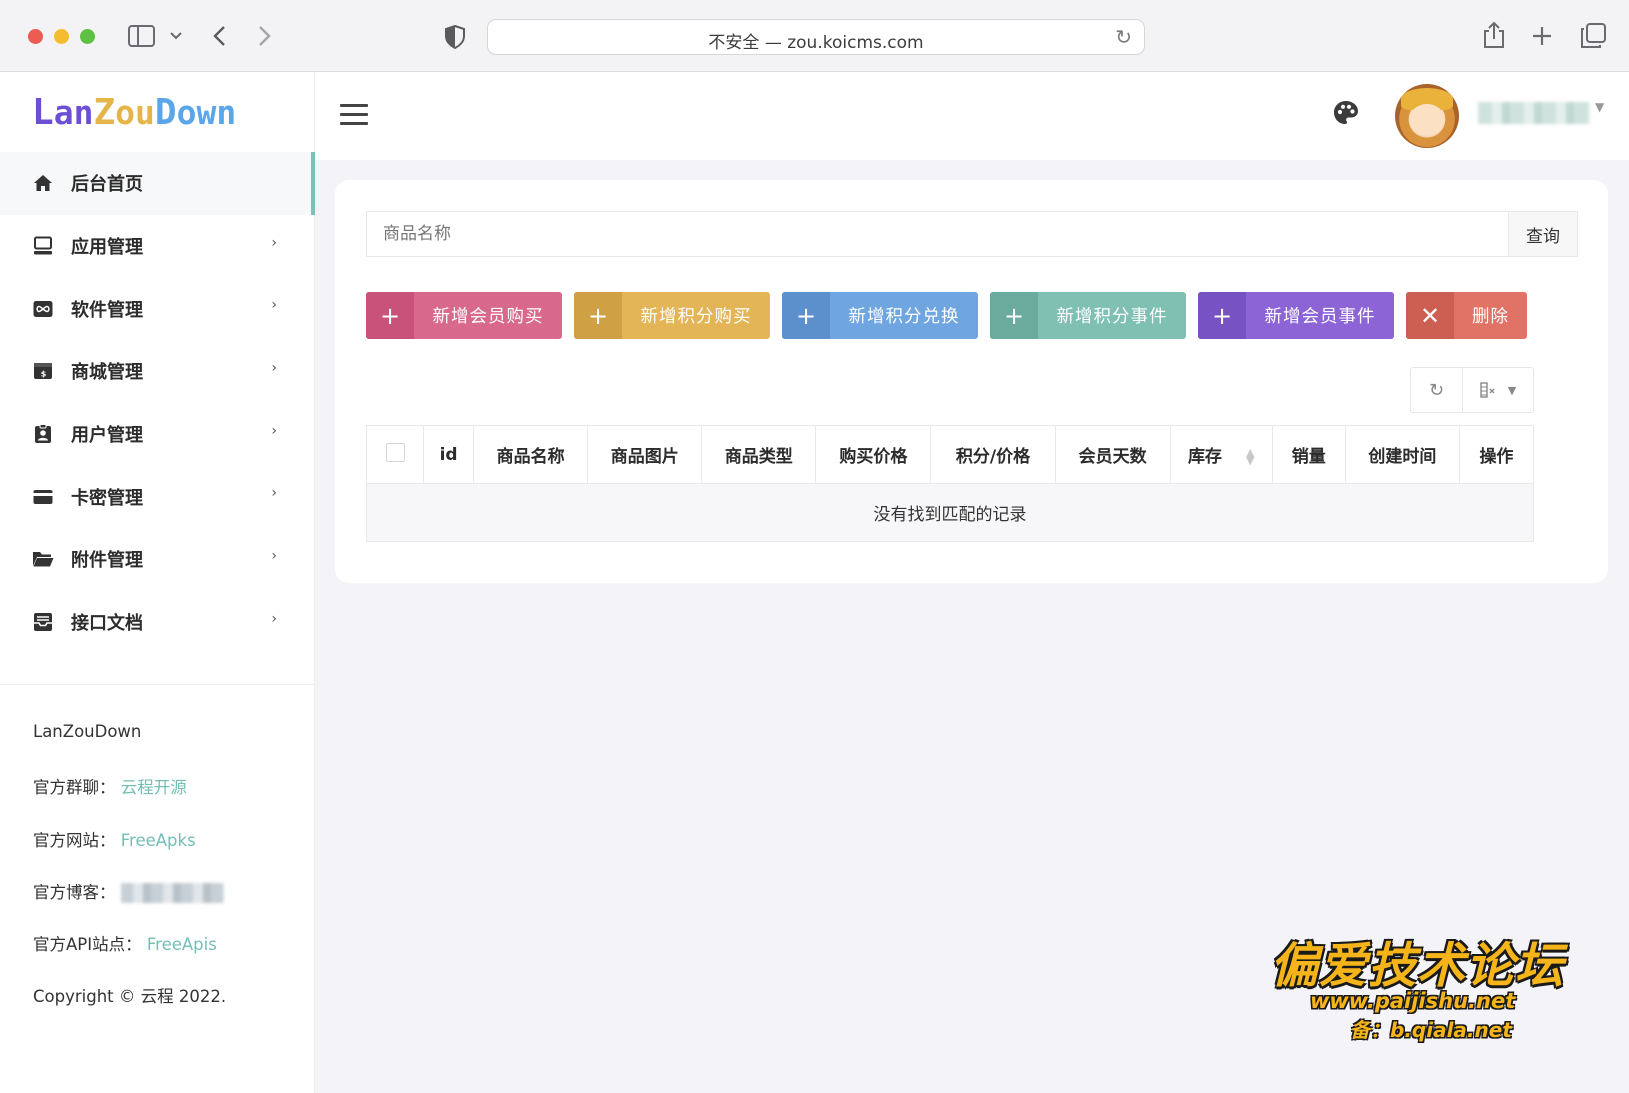 The height and width of the screenshot is (1093, 1629). Describe the element at coordinates (644, 457) in the screenshot. I see `column-header-label: 商品图片` at that location.